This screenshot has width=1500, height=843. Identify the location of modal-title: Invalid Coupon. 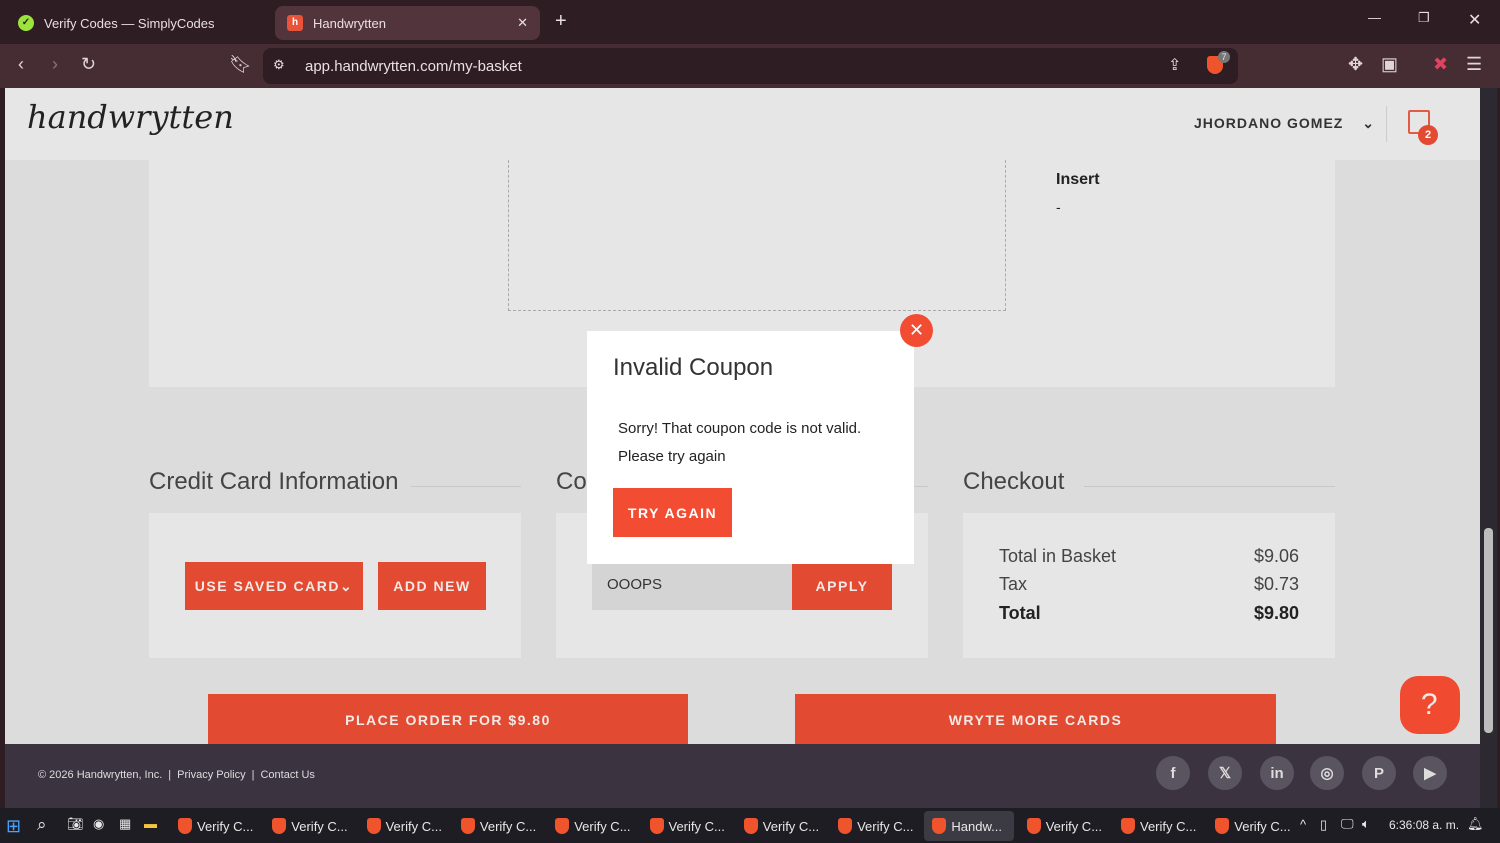
(693, 367).